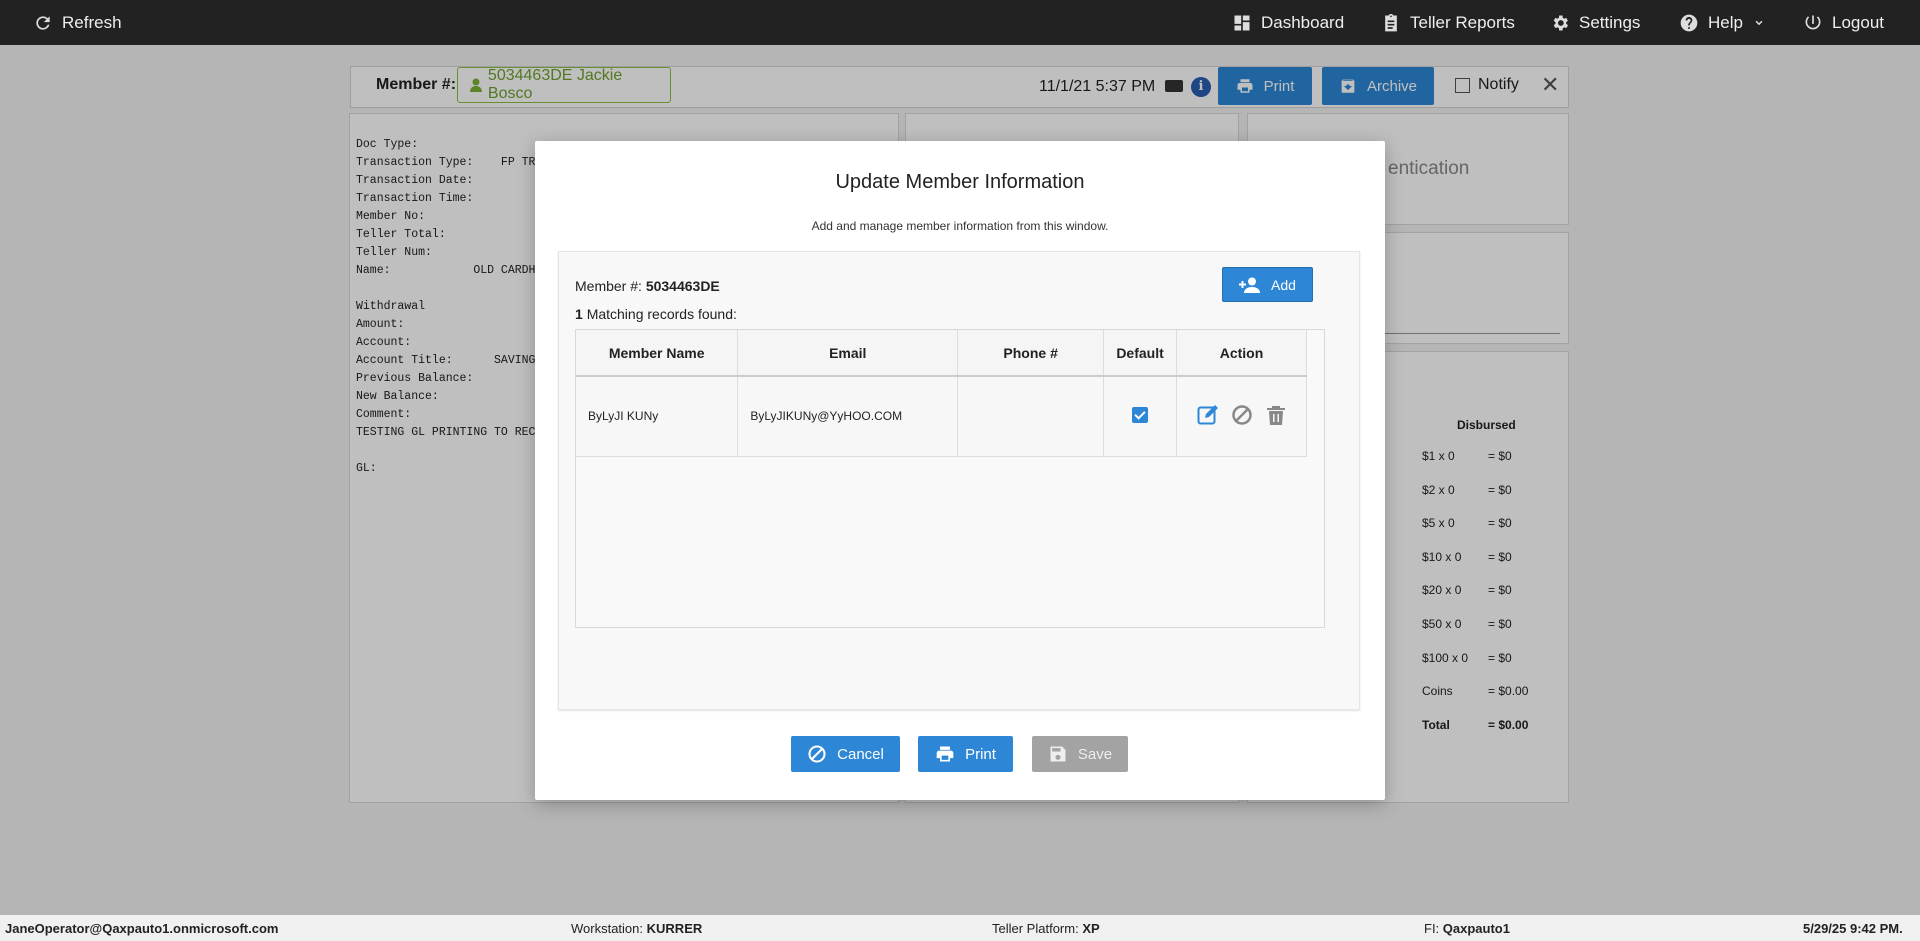  I want to click on column-phone: Phone #, so click(1031, 353).